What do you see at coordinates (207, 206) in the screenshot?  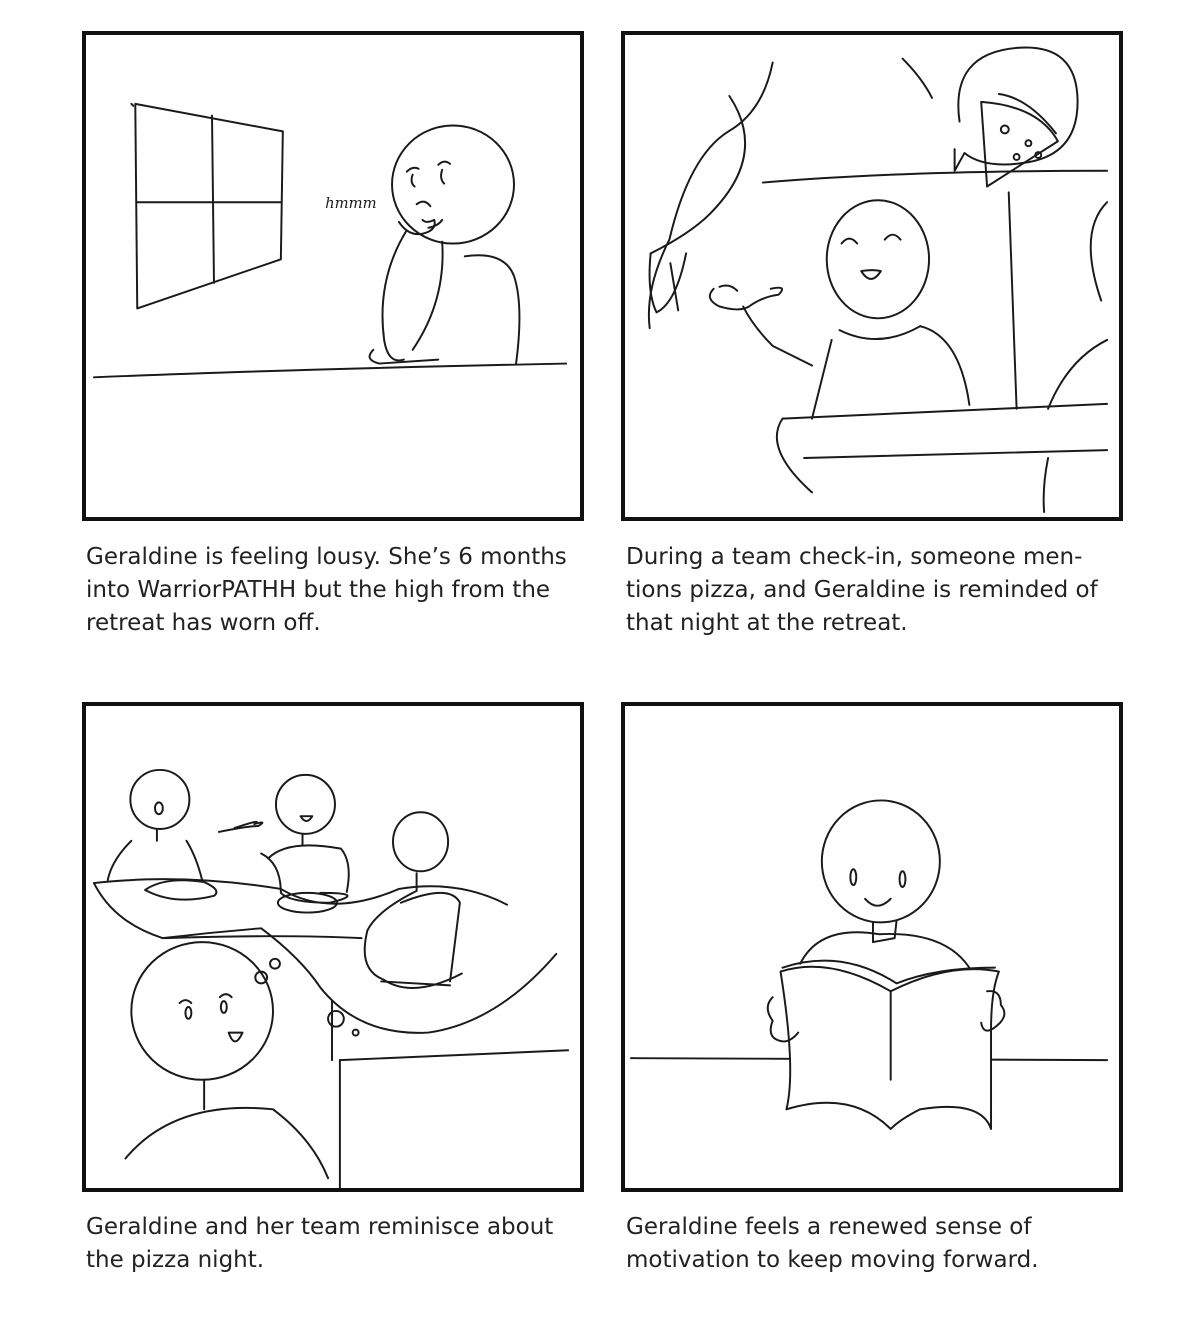 I see `window-icon` at bounding box center [207, 206].